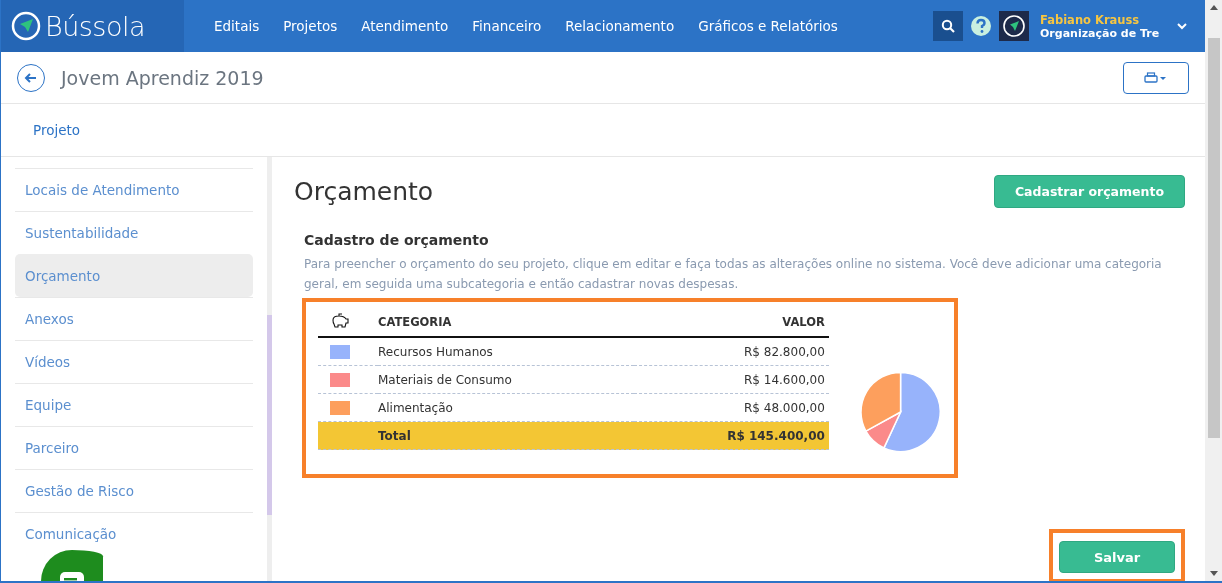 This screenshot has height=583, width=1222. I want to click on table-cell: Materiais de Consumo, so click(506, 379).